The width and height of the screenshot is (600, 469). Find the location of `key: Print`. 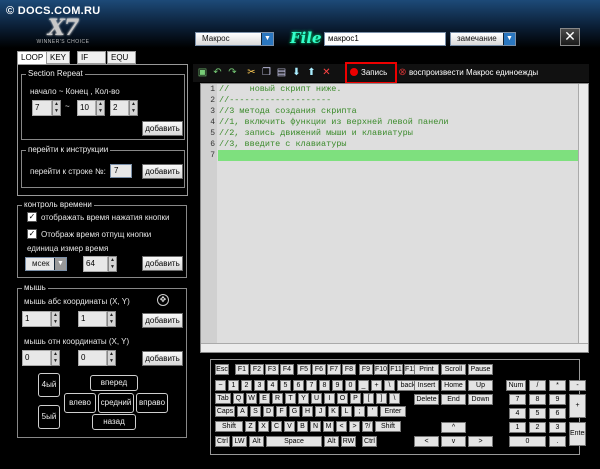

key: Print is located at coordinates (426, 369).